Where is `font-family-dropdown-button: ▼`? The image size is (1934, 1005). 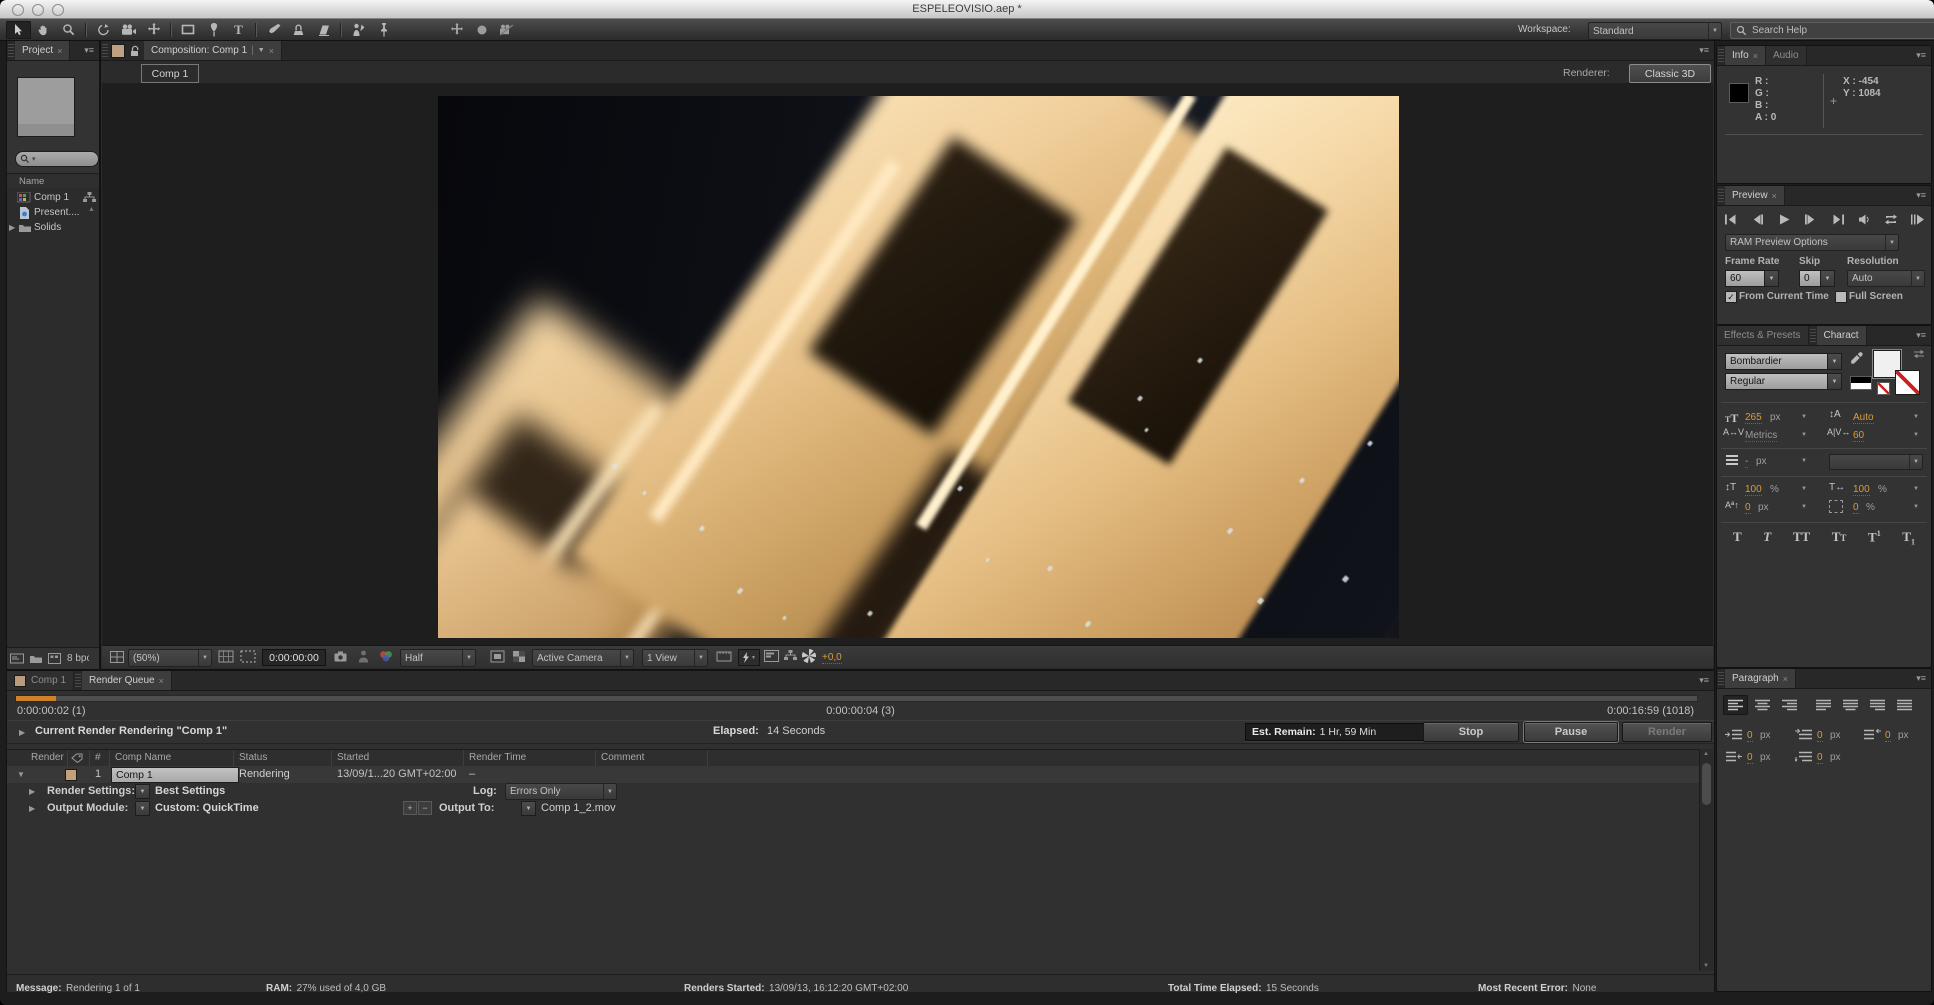
font-family-dropdown-button: ▼ is located at coordinates (1834, 361).